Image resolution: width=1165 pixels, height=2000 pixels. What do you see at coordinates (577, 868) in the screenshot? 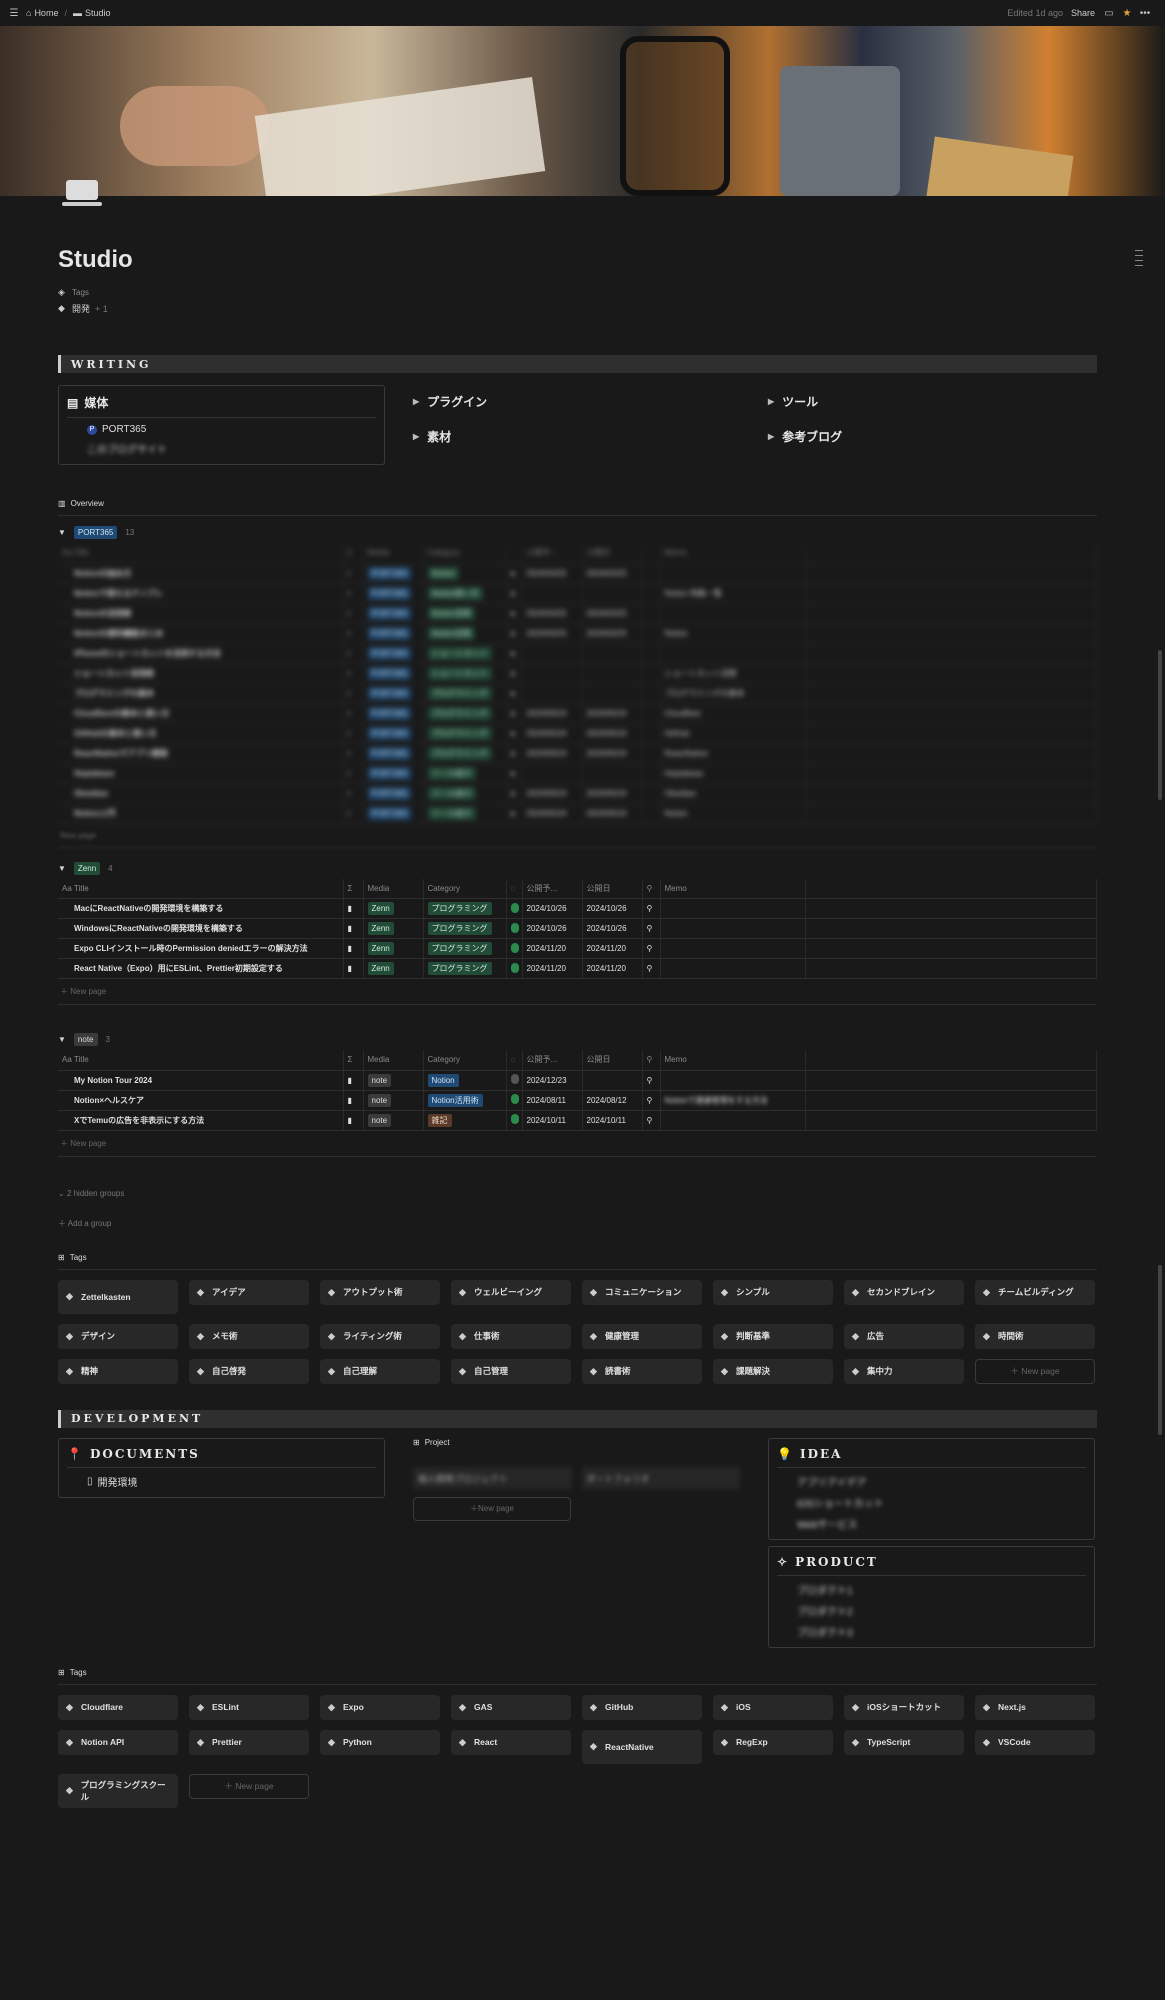
I see `group-header-zenn: ▼ Zenn 4` at bounding box center [577, 868].